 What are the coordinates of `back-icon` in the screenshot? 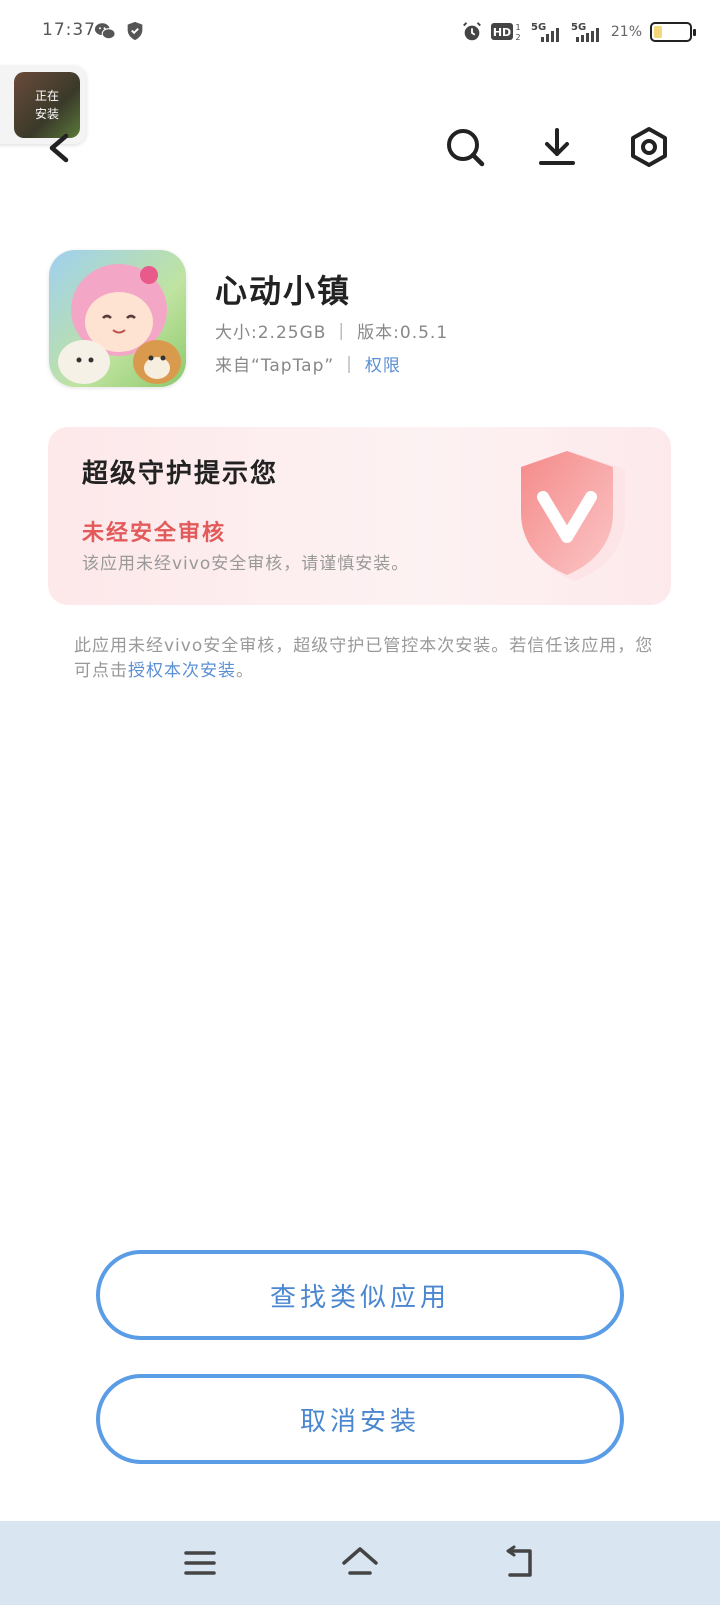 It's located at (57, 148).